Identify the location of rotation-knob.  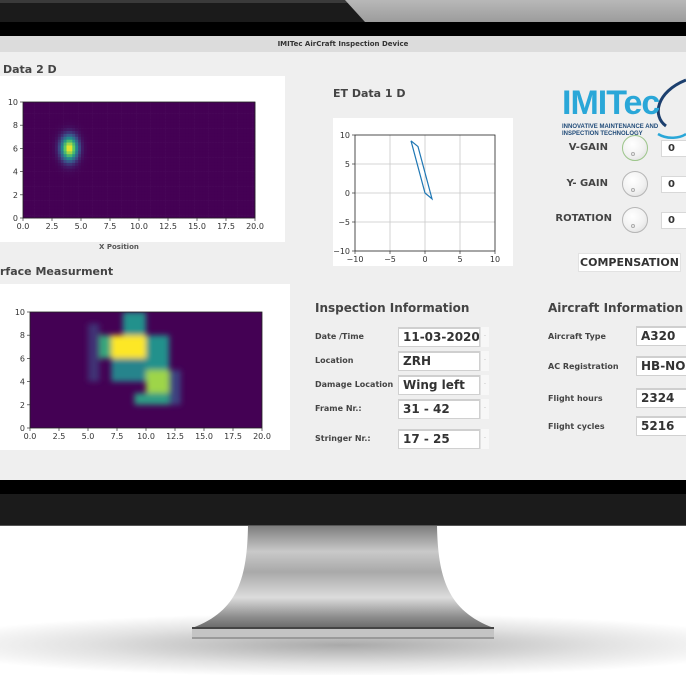
(635, 220).